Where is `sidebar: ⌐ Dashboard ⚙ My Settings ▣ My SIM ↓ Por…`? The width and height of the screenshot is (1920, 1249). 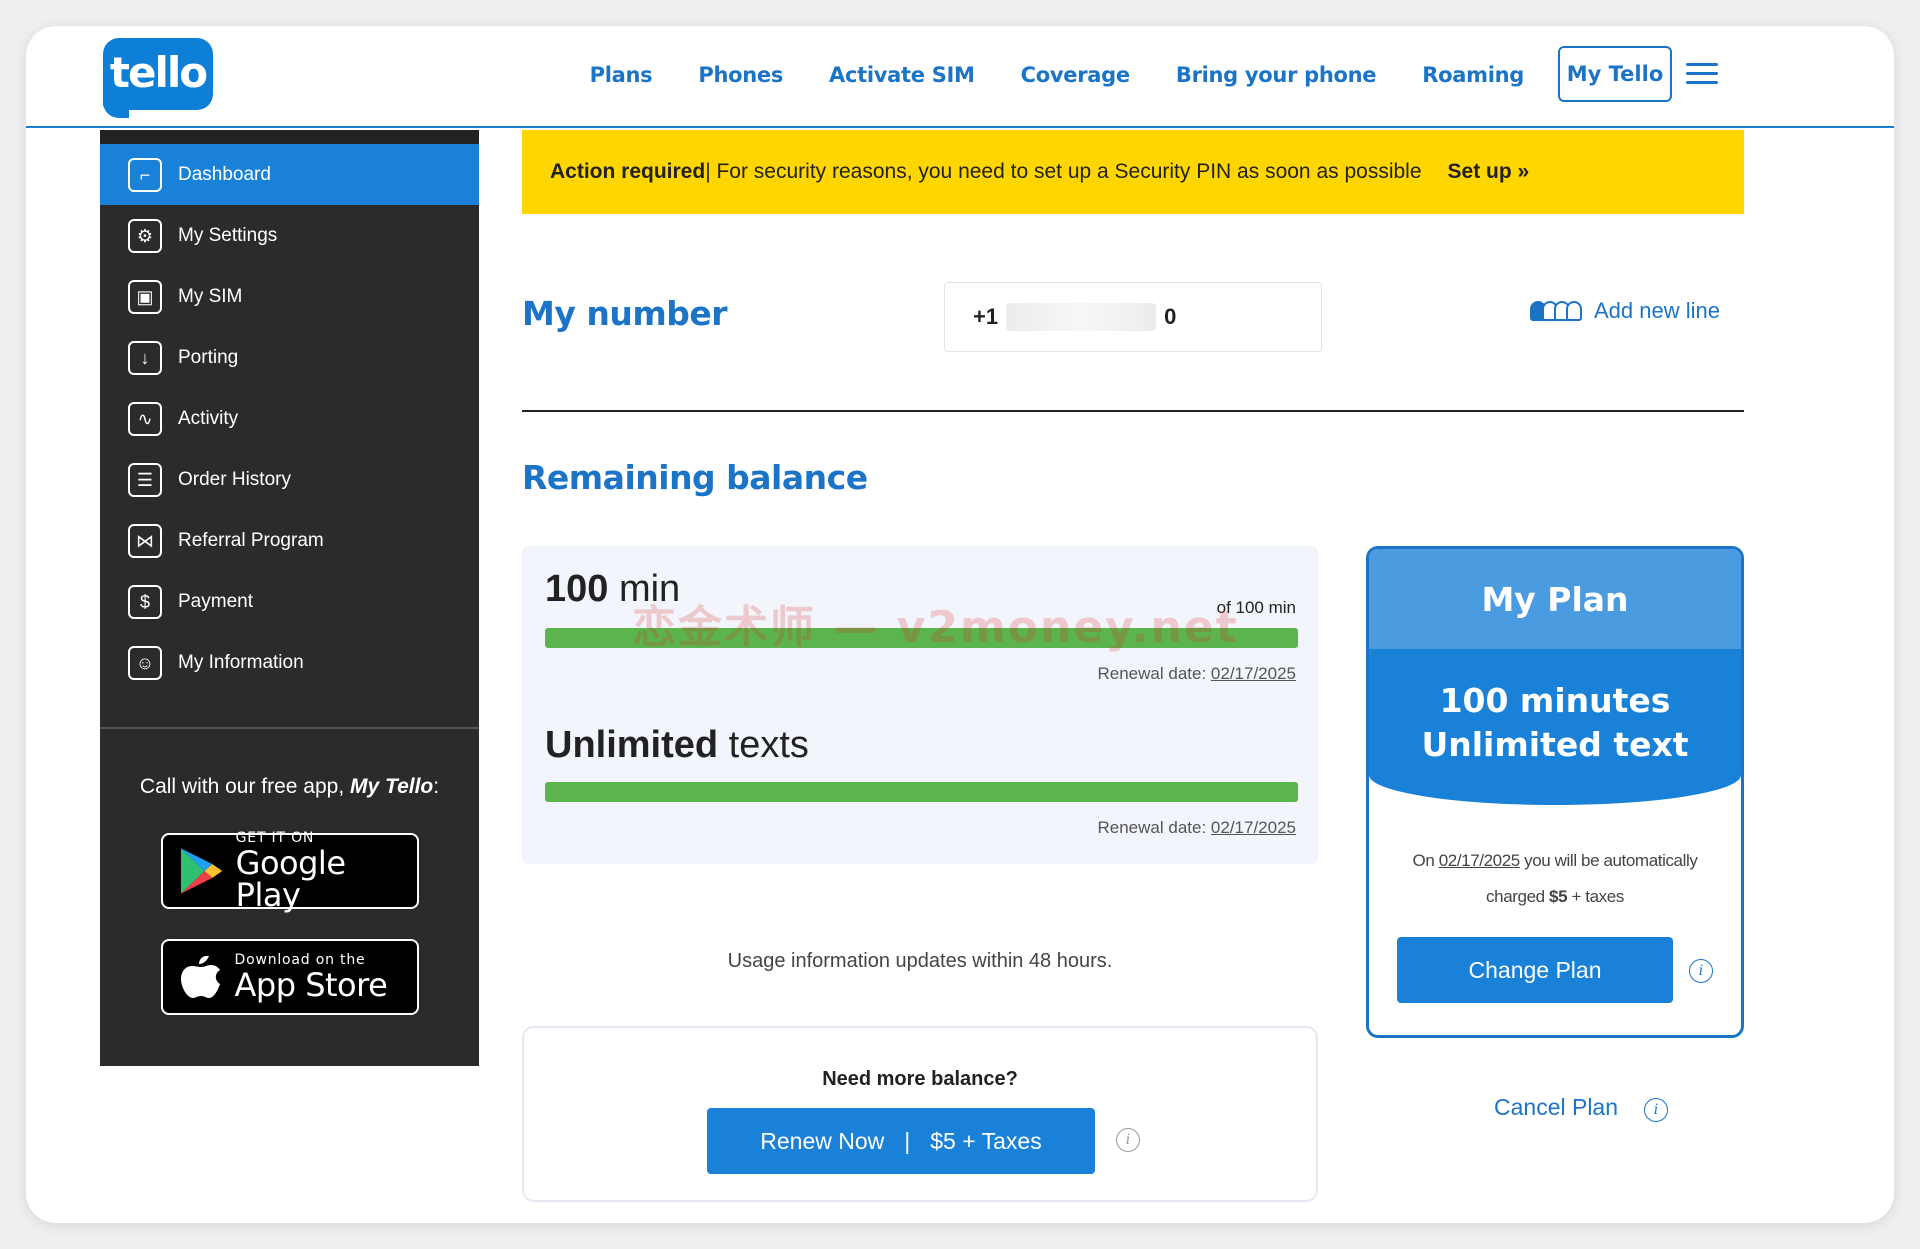 sidebar: ⌐ Dashboard ⚙ My Settings ▣ My SIM ↓ Por… is located at coordinates (289, 598).